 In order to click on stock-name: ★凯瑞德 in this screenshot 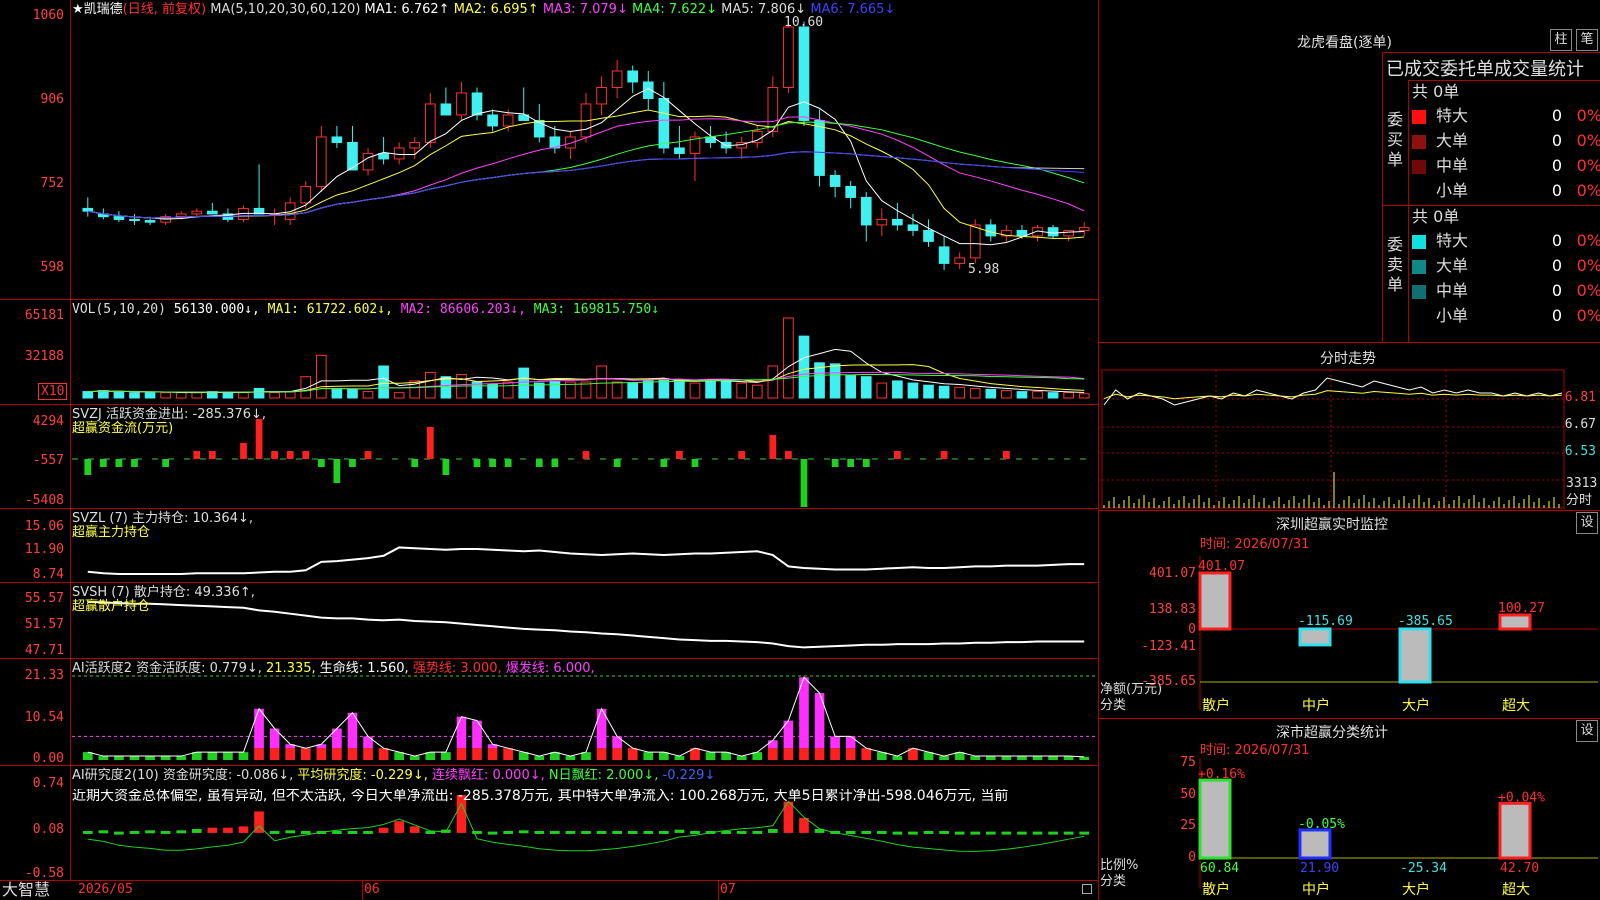, I will do `click(97, 9)`.